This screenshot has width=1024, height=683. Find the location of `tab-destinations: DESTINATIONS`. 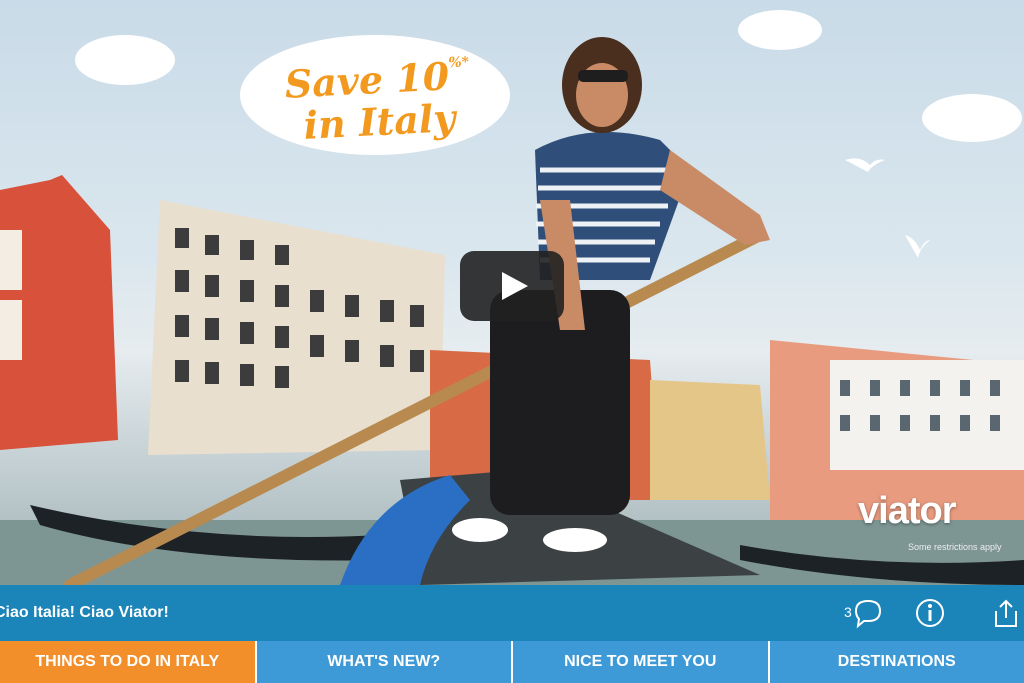

tab-destinations: DESTINATIONS is located at coordinates (895, 662).